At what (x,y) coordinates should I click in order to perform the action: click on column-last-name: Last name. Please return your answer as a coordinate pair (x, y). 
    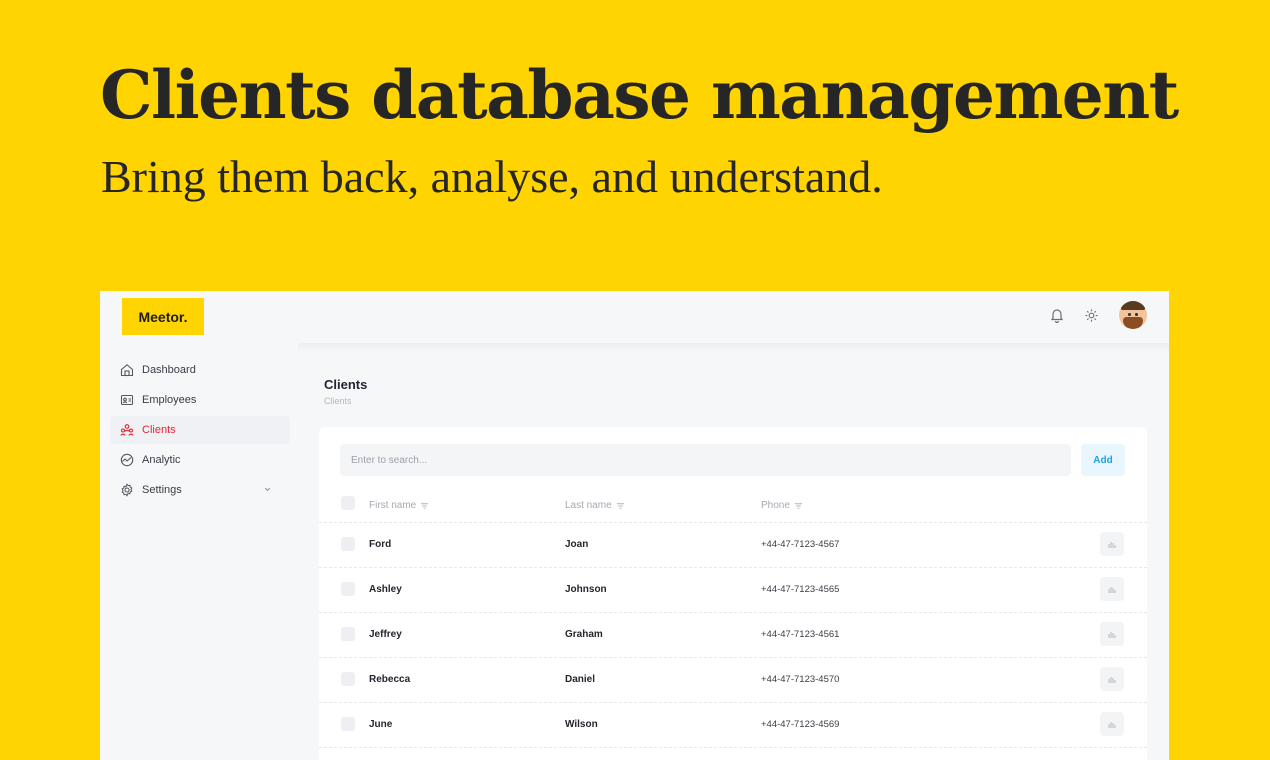
    Looking at the image, I should click on (595, 505).